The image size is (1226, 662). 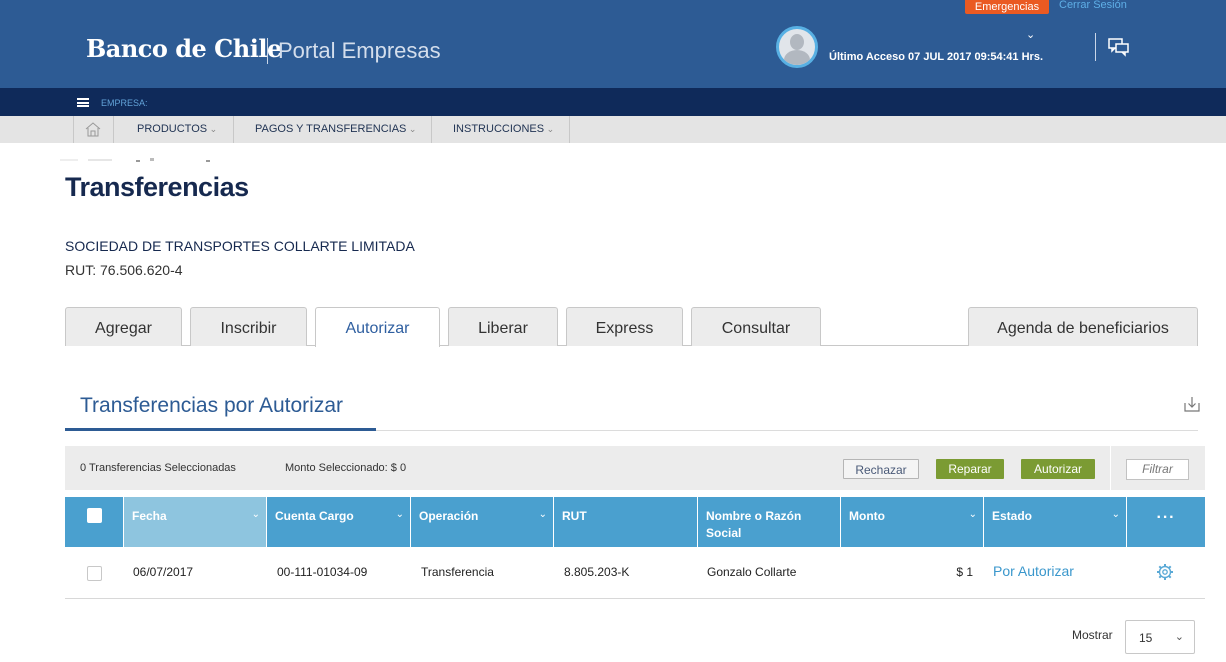 What do you see at coordinates (1165, 572) in the screenshot?
I see `gear-icon` at bounding box center [1165, 572].